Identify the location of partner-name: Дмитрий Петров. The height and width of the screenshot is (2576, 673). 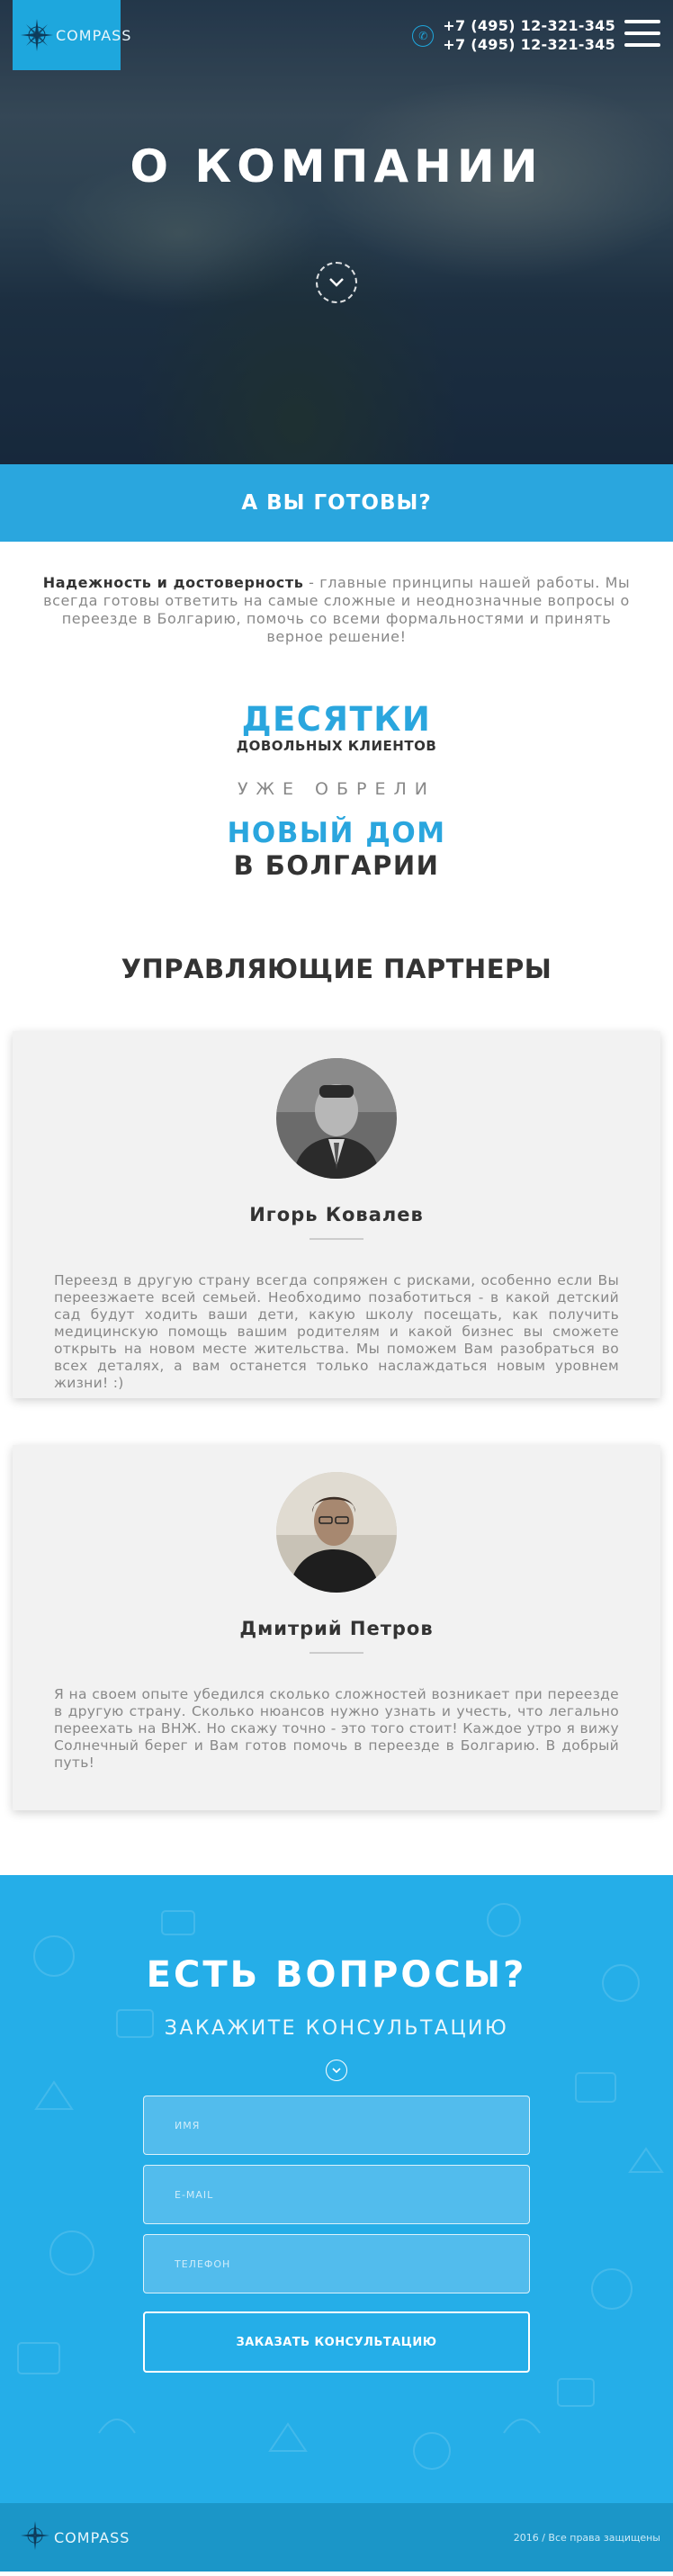
(336, 1629).